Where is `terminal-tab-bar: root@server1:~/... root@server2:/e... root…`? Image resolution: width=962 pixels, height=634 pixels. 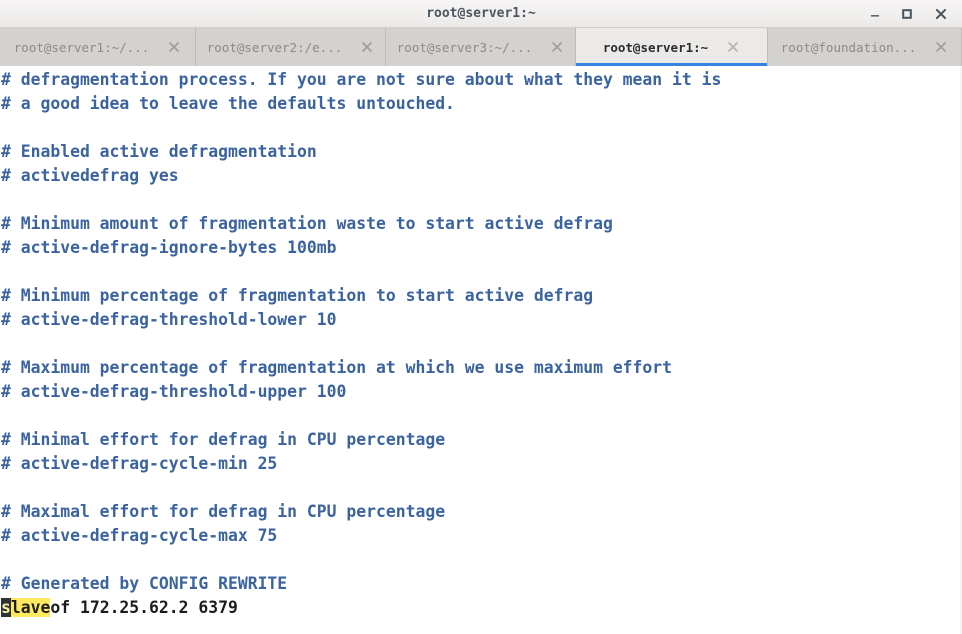 terminal-tab-bar: root@server1:~/... root@server2:/e... root… is located at coordinates (481, 47).